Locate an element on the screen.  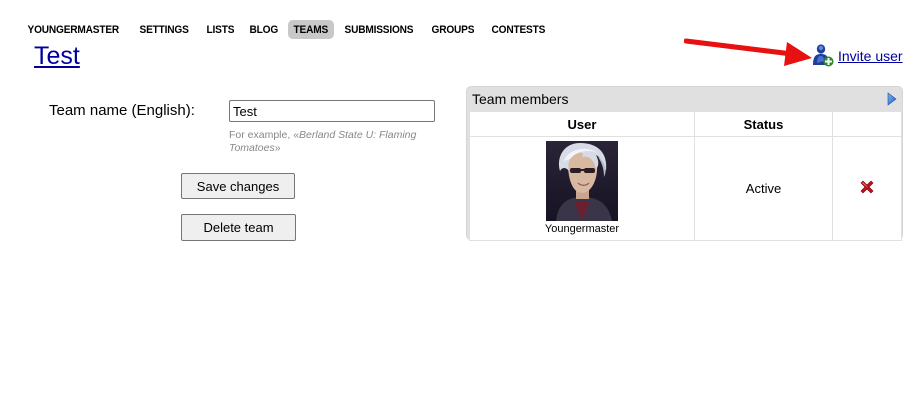
nav-item-lists: LISTS is located at coordinates (220, 29).